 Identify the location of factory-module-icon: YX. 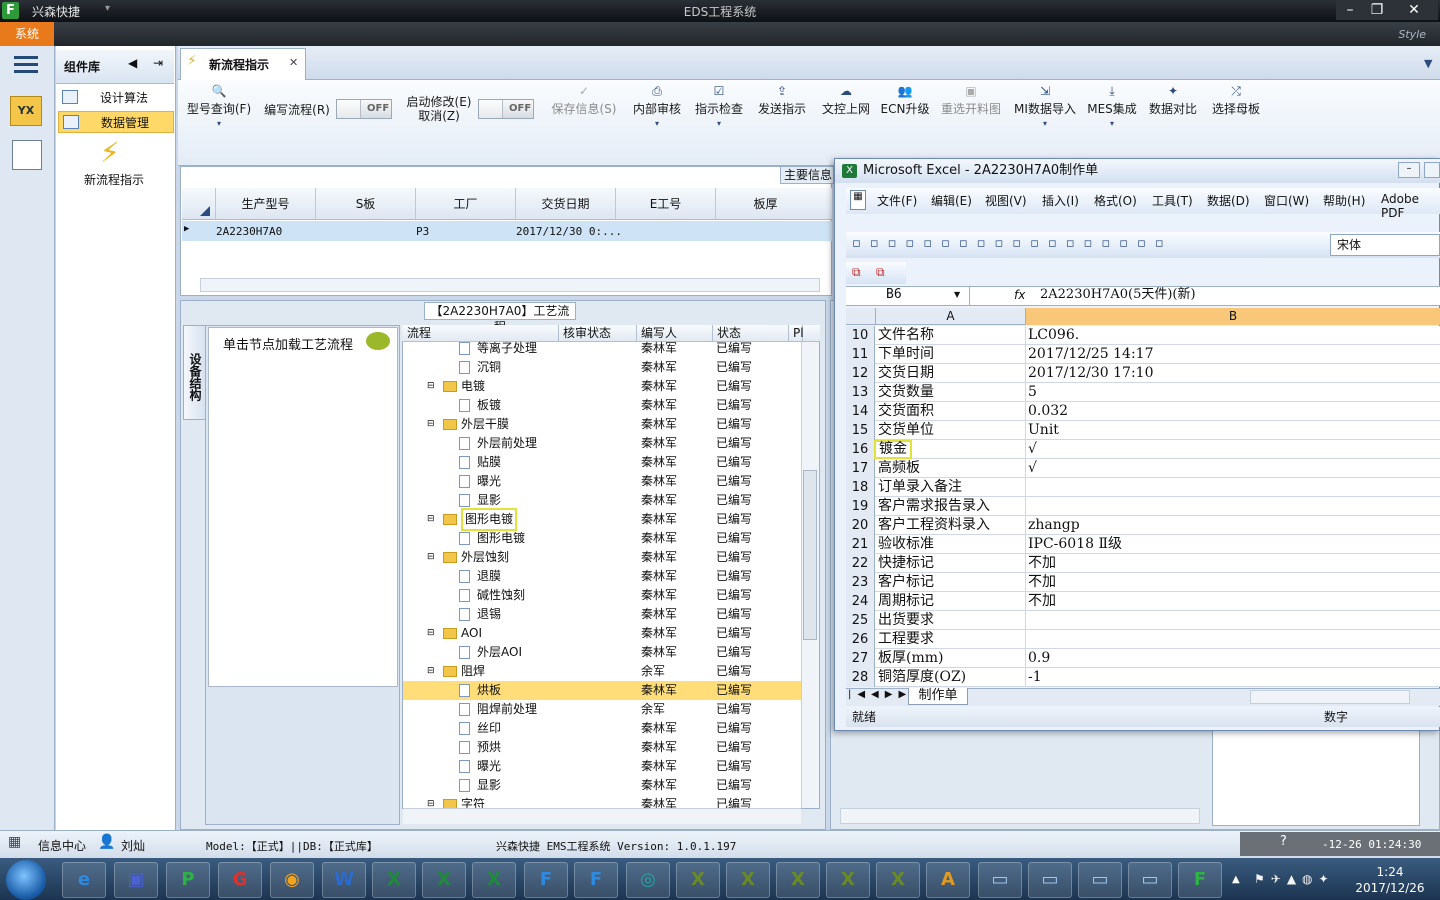
(26, 111).